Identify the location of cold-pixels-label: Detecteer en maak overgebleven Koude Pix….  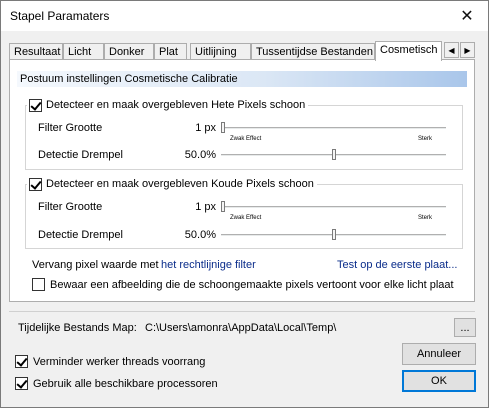
(180, 184).